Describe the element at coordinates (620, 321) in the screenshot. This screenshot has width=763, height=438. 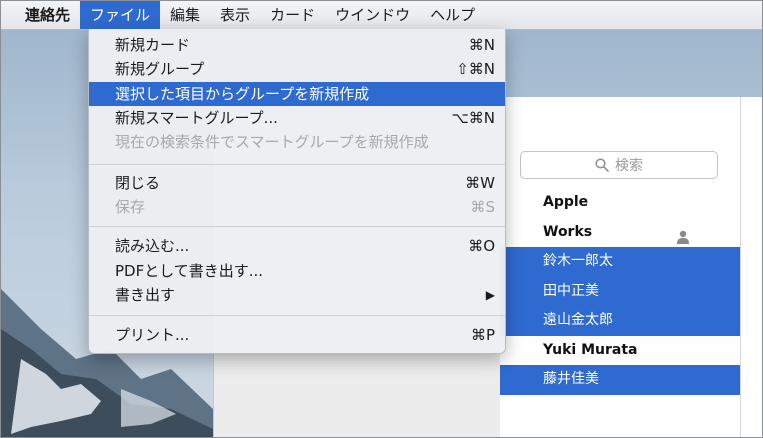
I see `contact-row-toyama: 遠山金太郎` at that location.